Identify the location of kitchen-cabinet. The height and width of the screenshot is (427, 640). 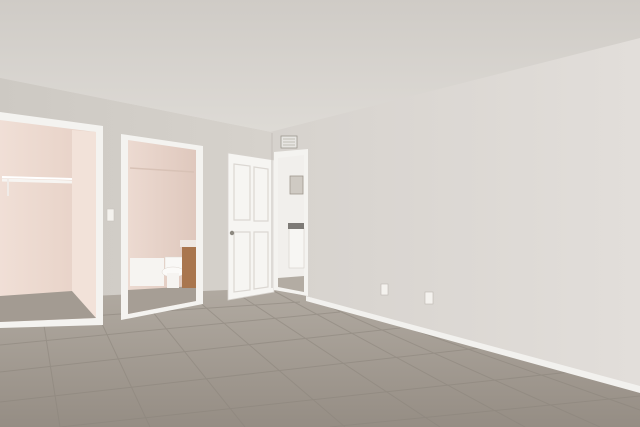
(296, 248).